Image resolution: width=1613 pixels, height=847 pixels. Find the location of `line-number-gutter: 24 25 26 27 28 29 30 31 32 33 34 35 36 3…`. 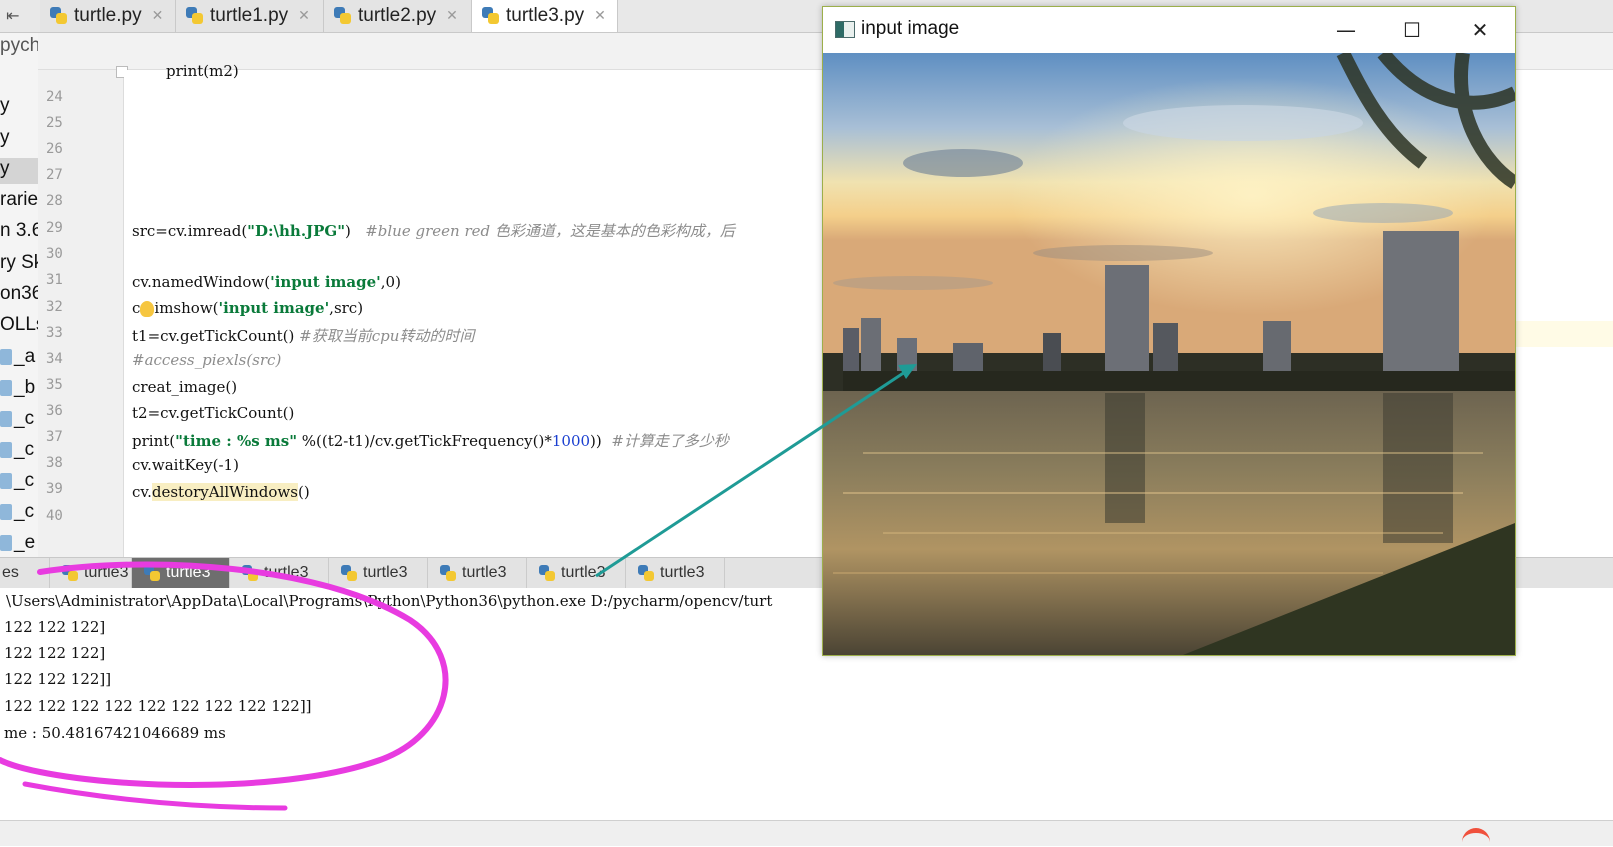

line-number-gutter: 24 25 26 27 28 29 30 31 32 33 34 35 36 3… is located at coordinates (81, 314).